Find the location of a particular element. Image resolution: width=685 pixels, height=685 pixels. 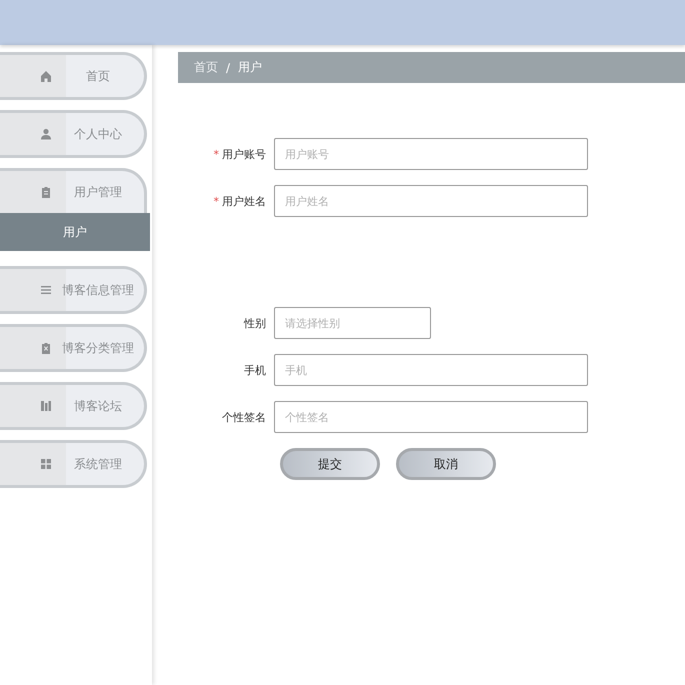

cancel-button: 取消 is located at coordinates (446, 464).